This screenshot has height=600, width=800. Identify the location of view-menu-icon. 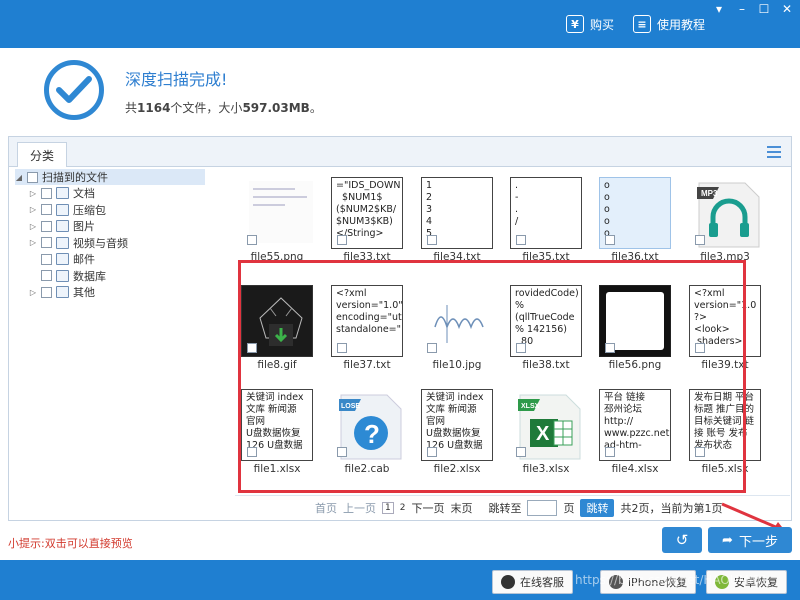
(774, 152).